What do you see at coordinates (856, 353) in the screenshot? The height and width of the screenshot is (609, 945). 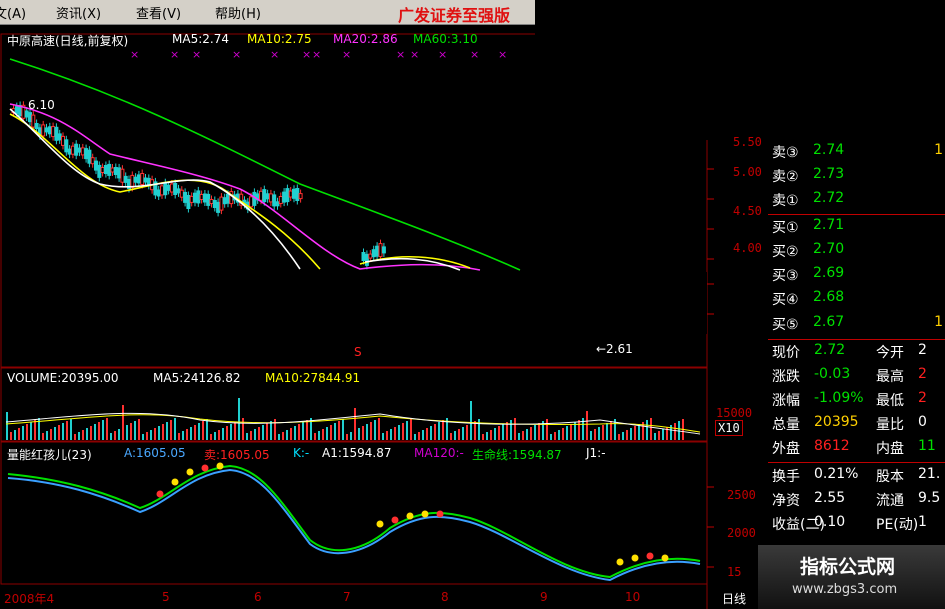 I see `stat-row: 现价 2.72 今开 2` at bounding box center [856, 353].